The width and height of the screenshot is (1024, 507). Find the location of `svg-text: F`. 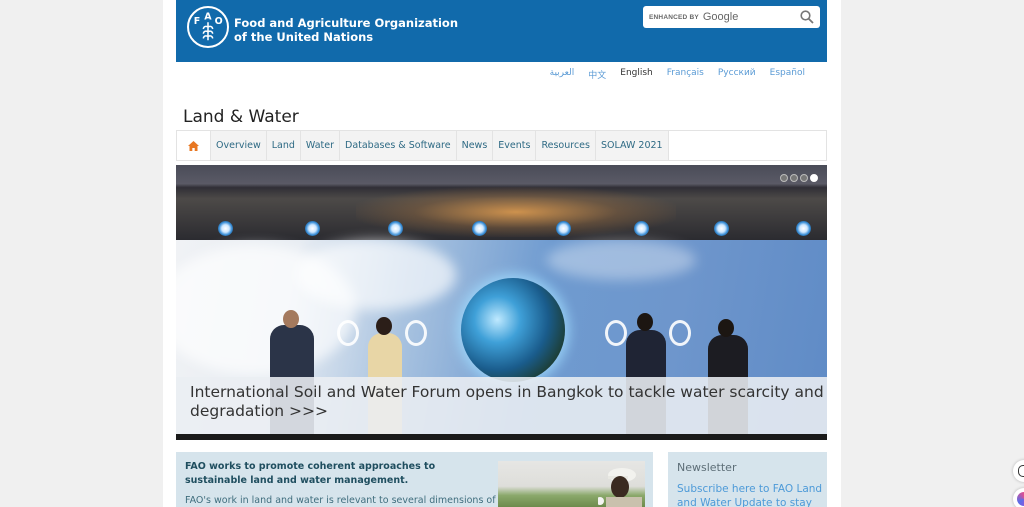

svg-text: F is located at coordinates (197, 21).